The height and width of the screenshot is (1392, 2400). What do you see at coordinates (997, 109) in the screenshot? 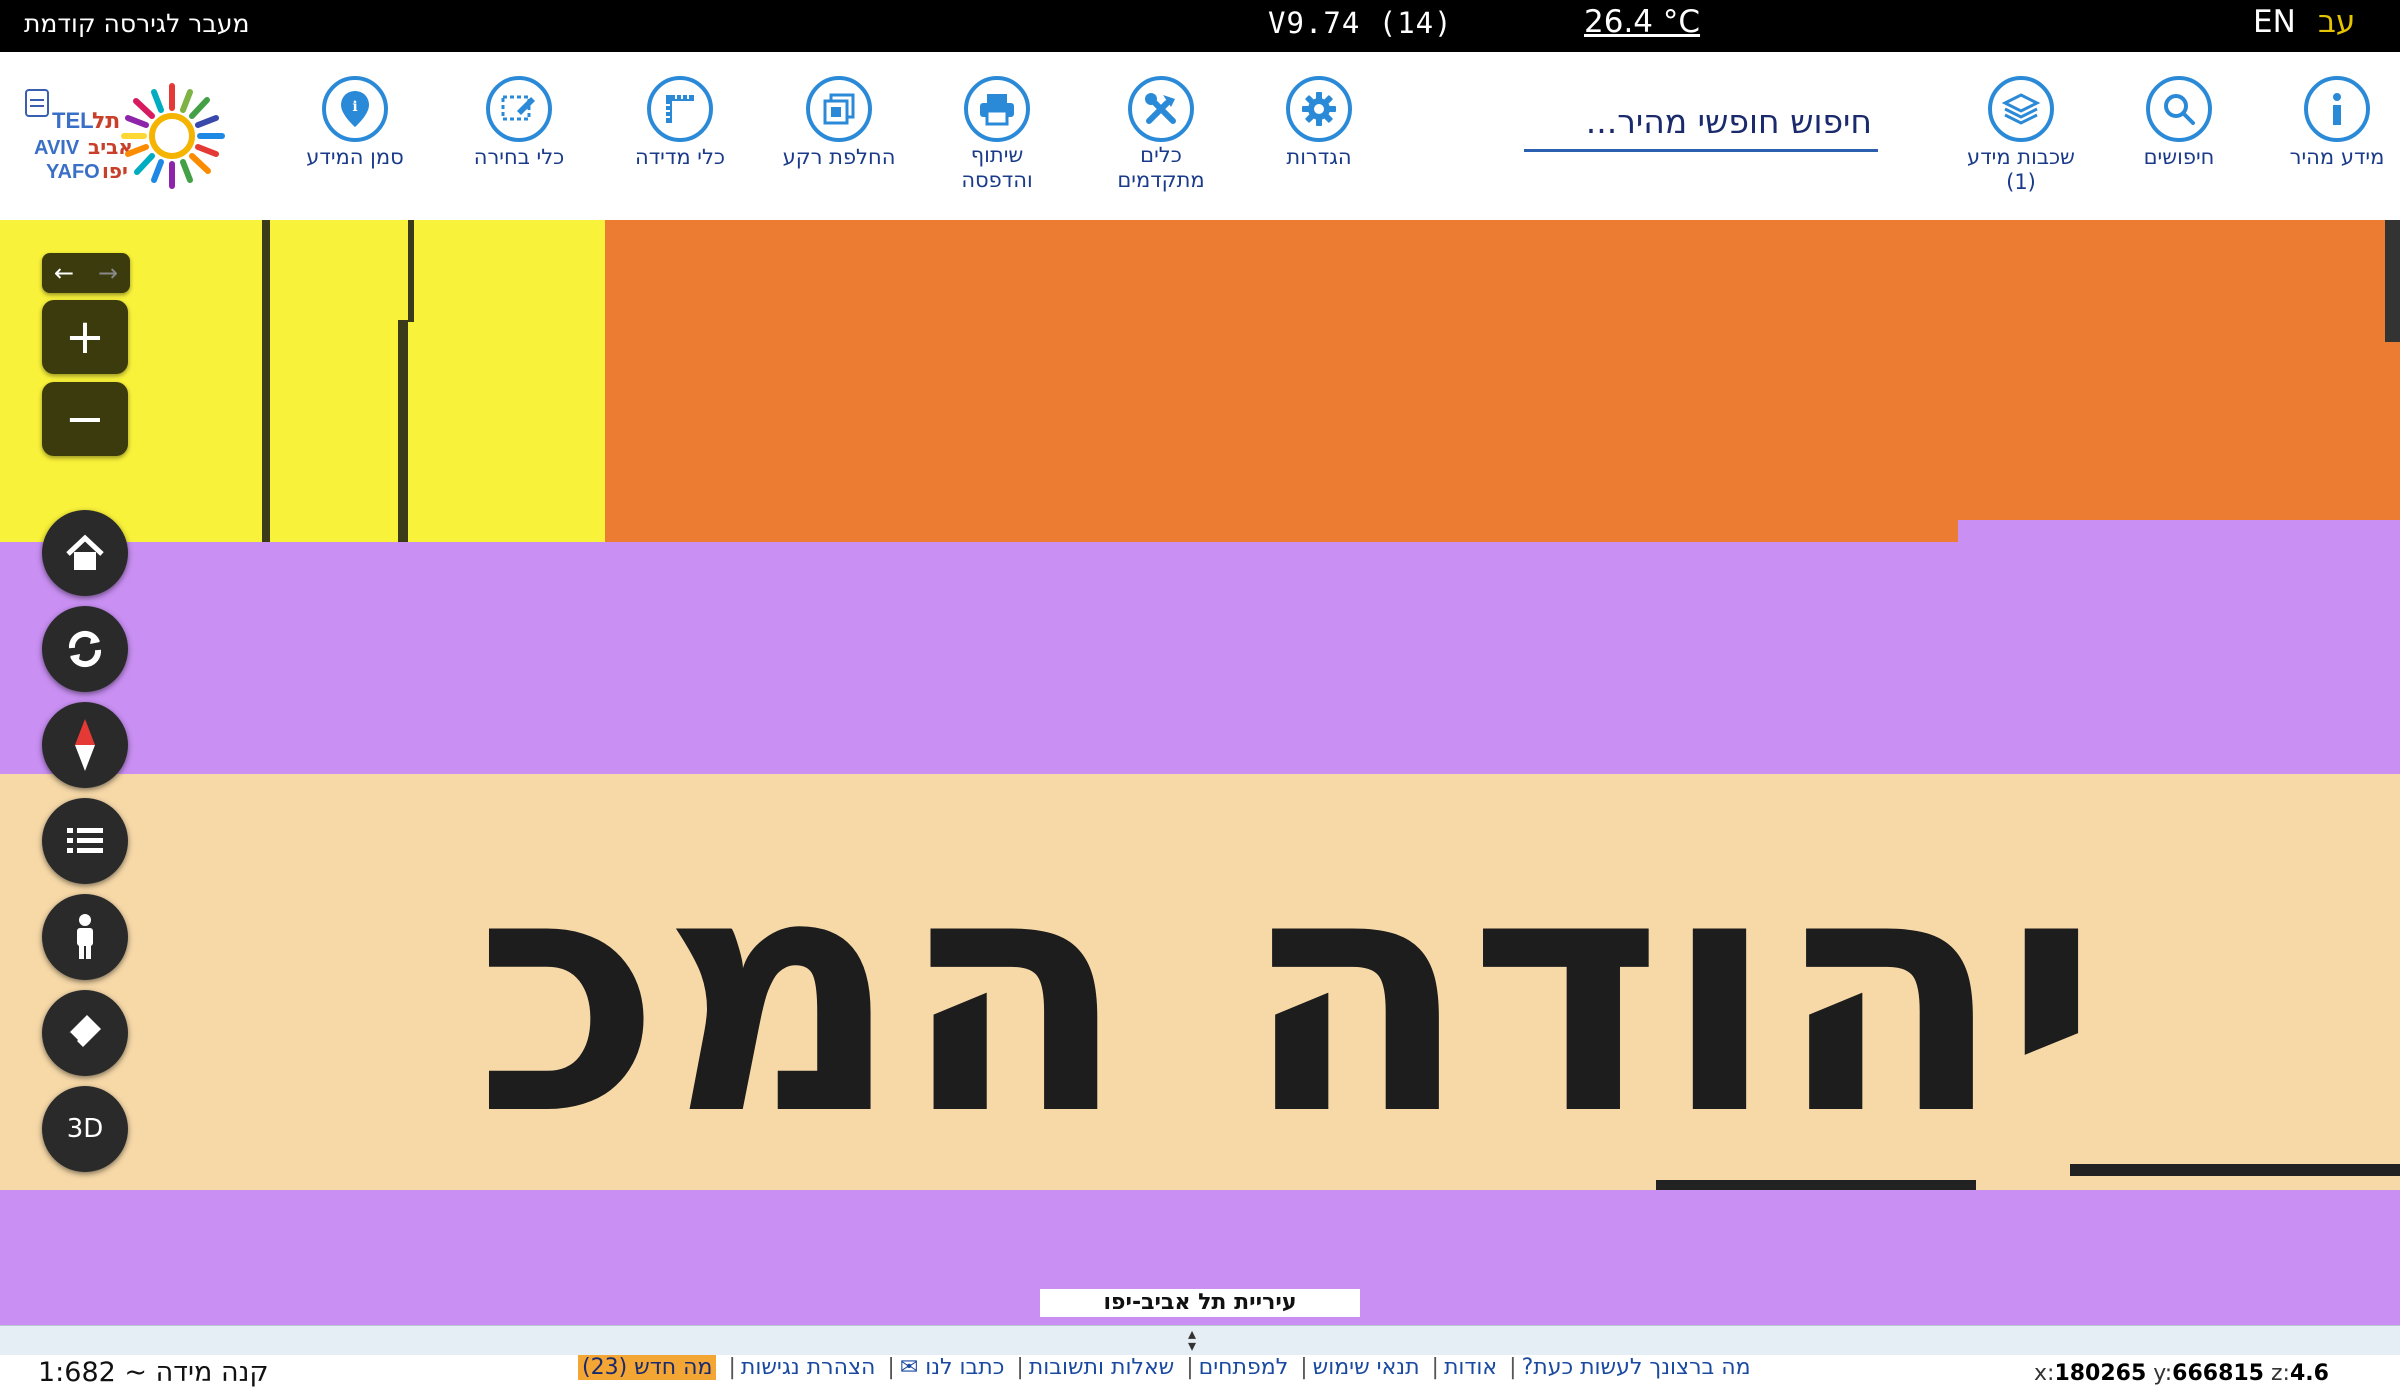
I see `printer-icon` at bounding box center [997, 109].